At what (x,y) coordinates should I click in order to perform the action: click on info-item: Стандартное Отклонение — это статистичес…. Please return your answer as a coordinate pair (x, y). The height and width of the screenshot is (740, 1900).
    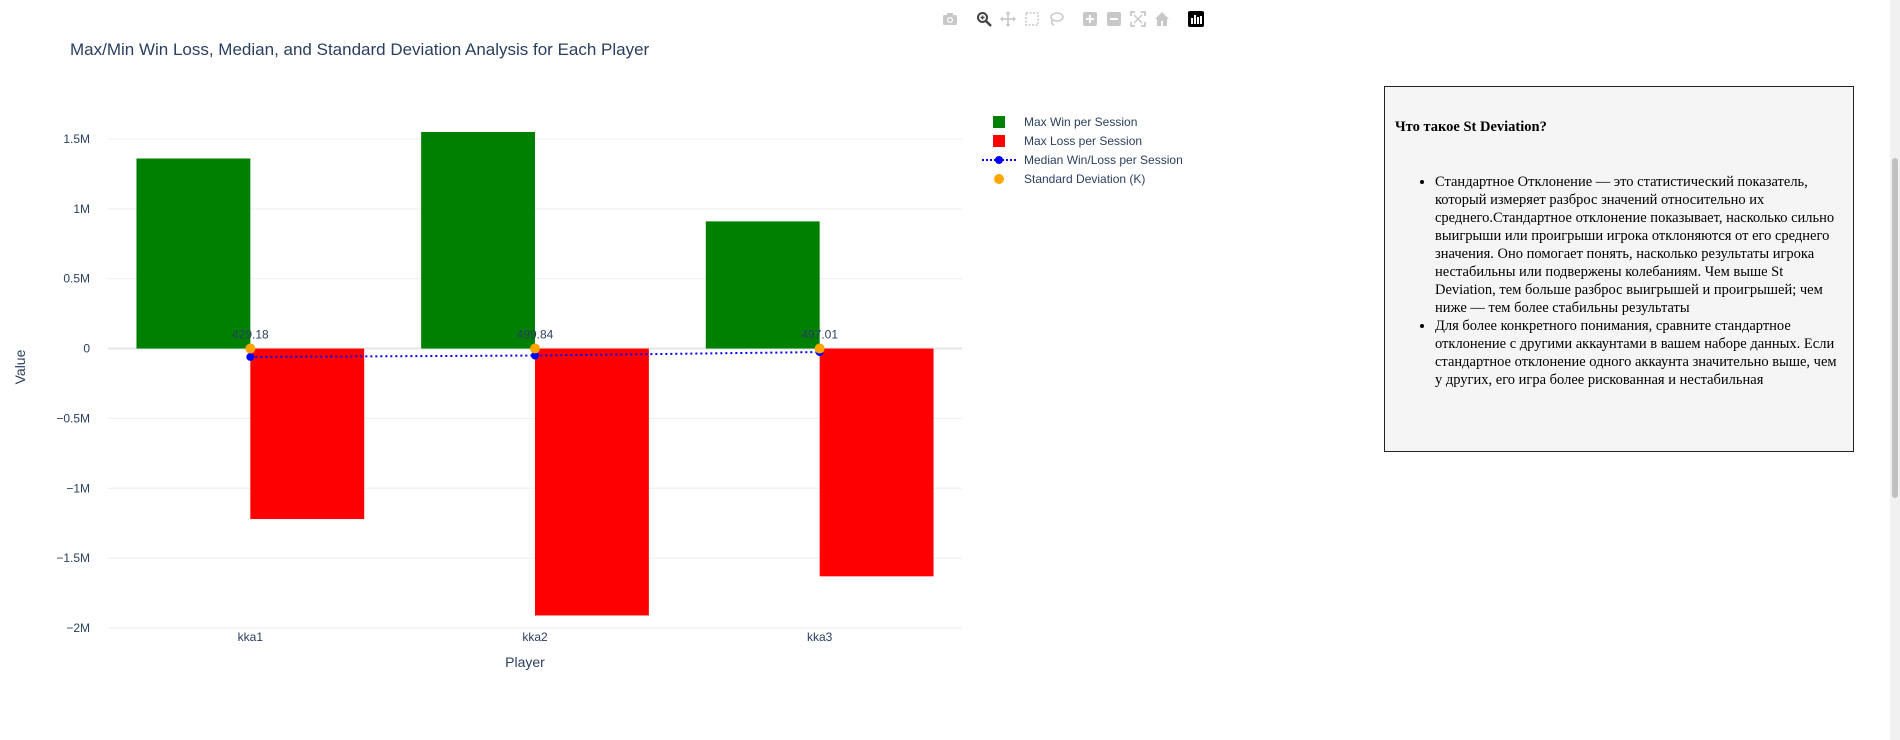
    Looking at the image, I should click on (1639, 245).